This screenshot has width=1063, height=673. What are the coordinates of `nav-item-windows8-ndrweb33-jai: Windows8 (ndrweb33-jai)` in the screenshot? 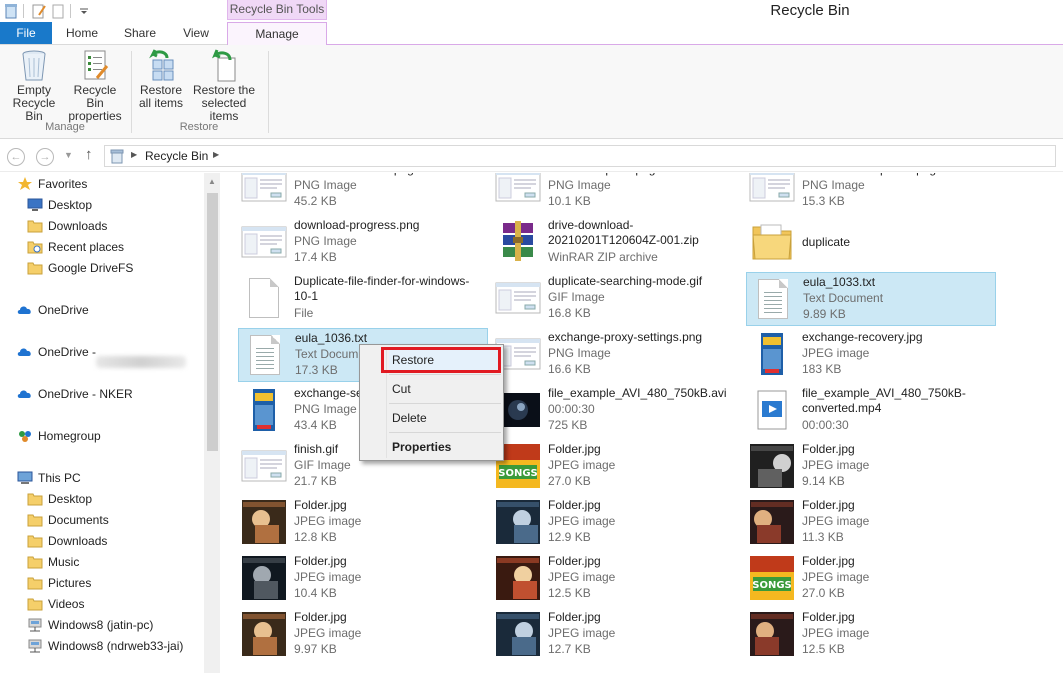 It's located at (102, 646).